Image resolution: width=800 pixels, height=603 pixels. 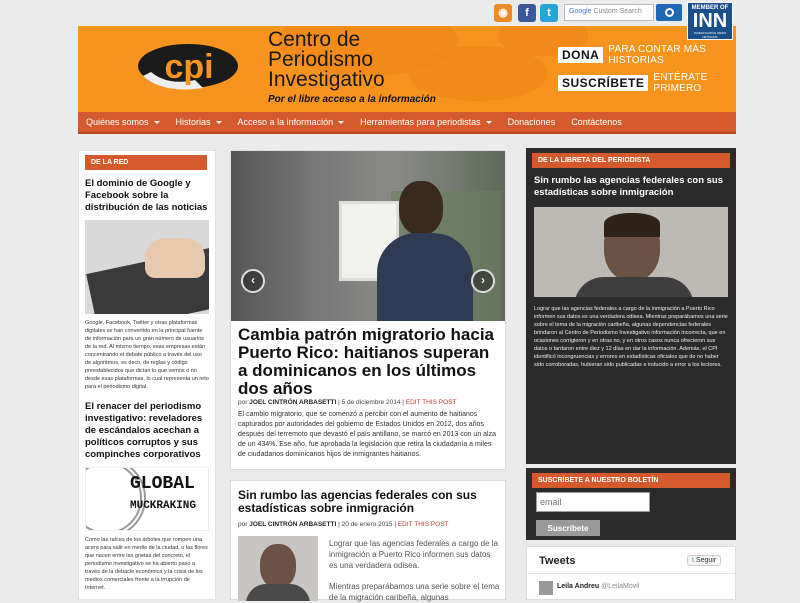 What do you see at coordinates (146, 162) in the screenshot?
I see `section-label: DE LA RED` at bounding box center [146, 162].